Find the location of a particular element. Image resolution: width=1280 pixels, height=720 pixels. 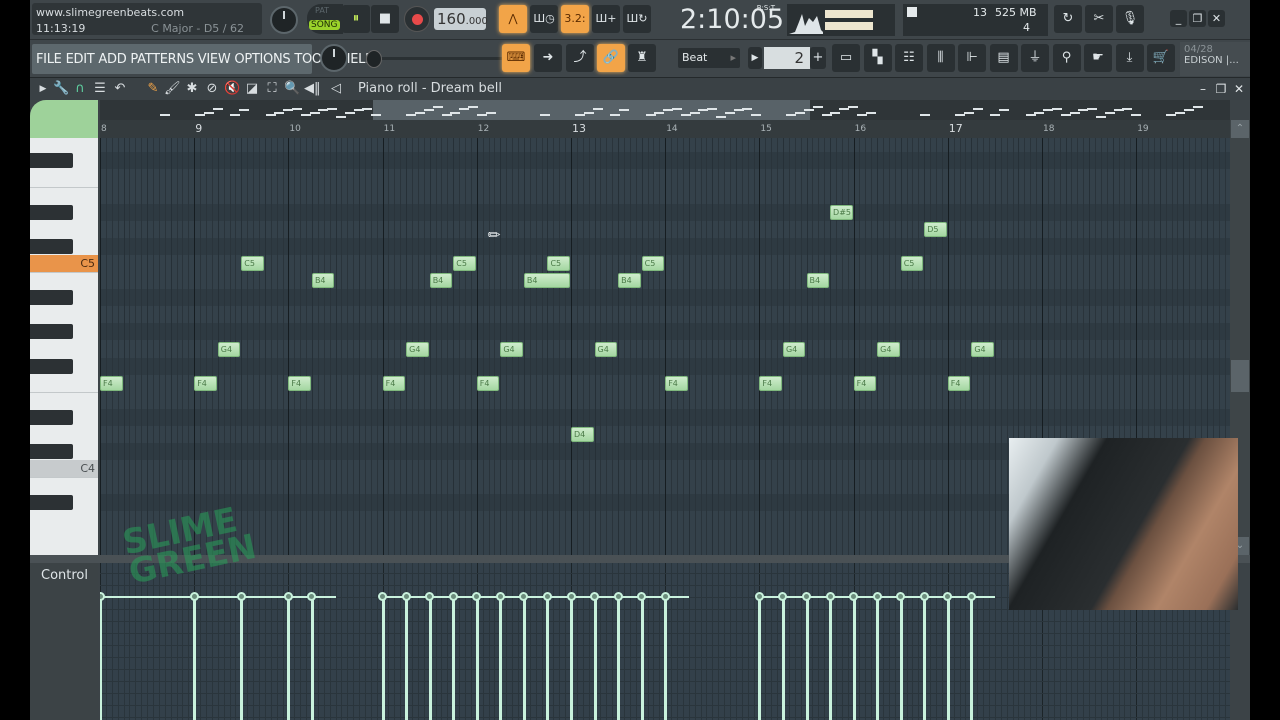

typing-keyboard-button: ⌨ is located at coordinates (516, 58).